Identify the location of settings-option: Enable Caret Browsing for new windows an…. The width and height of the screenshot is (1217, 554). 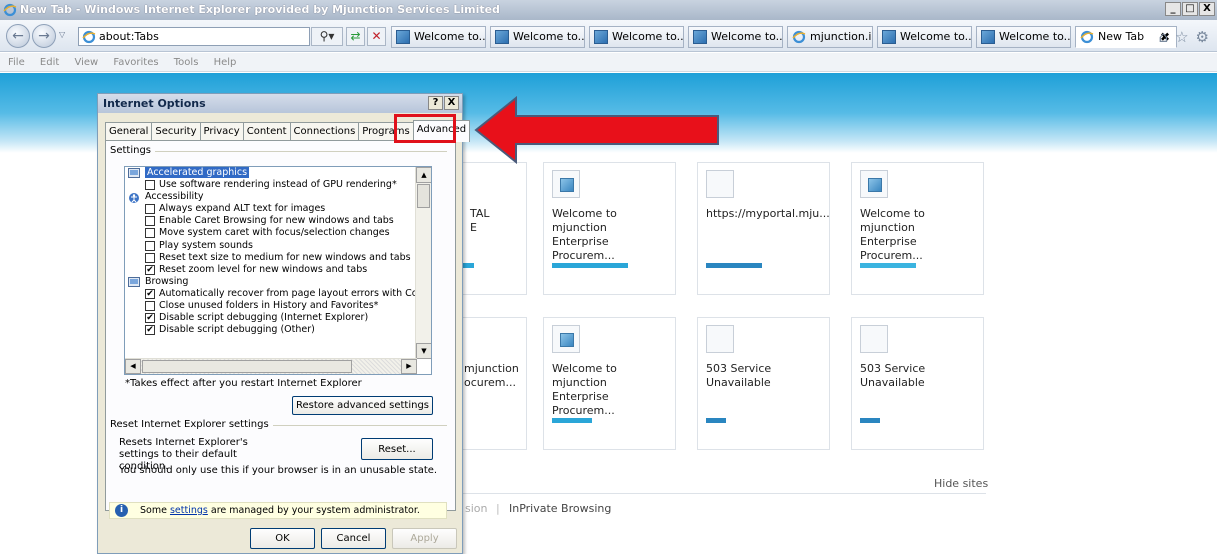
(270, 221).